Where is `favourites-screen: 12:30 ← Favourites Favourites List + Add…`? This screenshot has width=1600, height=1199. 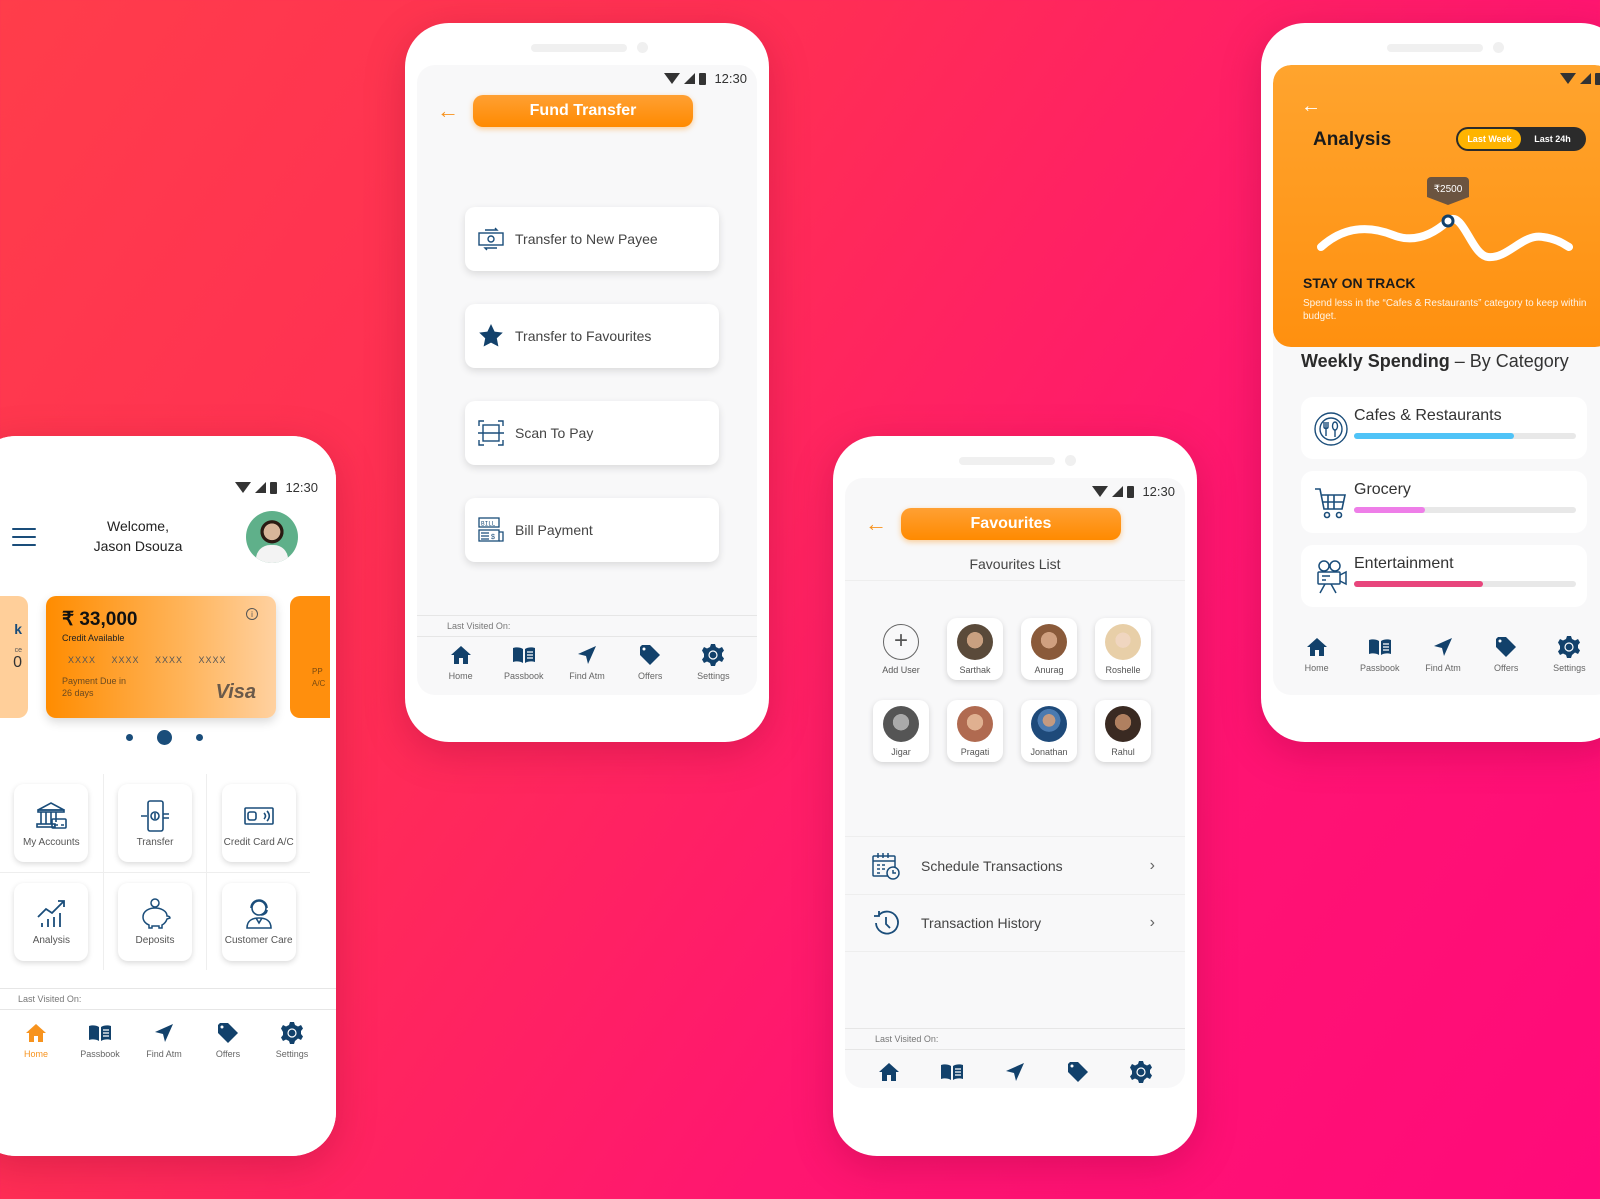
favourites-screen: 12:30 ← Favourites Favourites List + Add… is located at coordinates (1015, 783).